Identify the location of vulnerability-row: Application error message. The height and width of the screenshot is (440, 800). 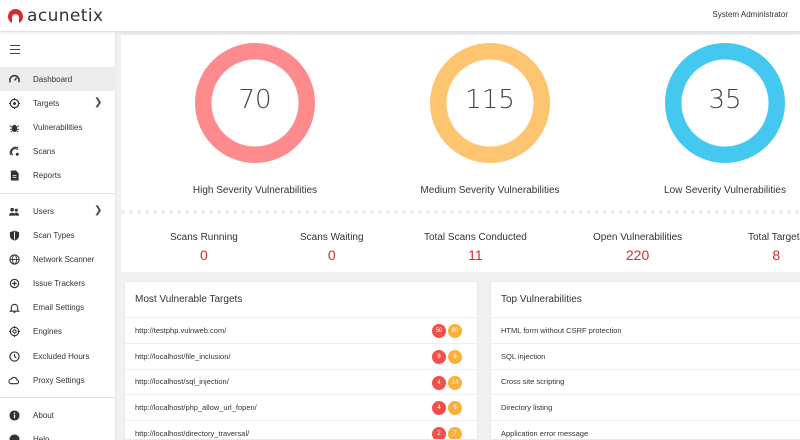
(645, 430).